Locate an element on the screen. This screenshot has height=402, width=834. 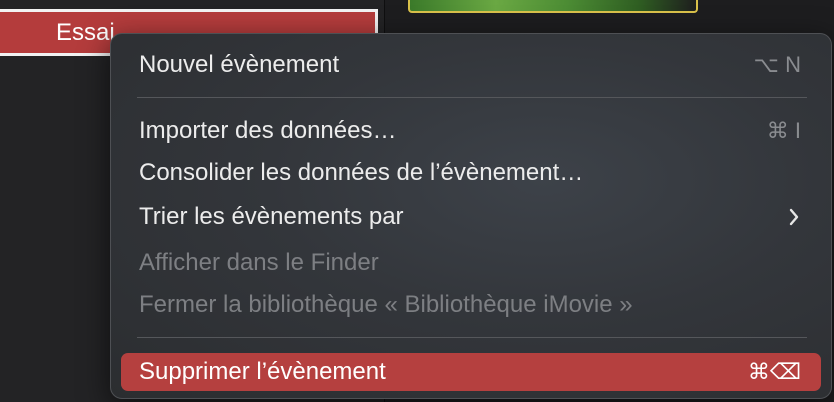
menu-item-show-in-finder: Afficher dans le Finder is located at coordinates (471, 263).